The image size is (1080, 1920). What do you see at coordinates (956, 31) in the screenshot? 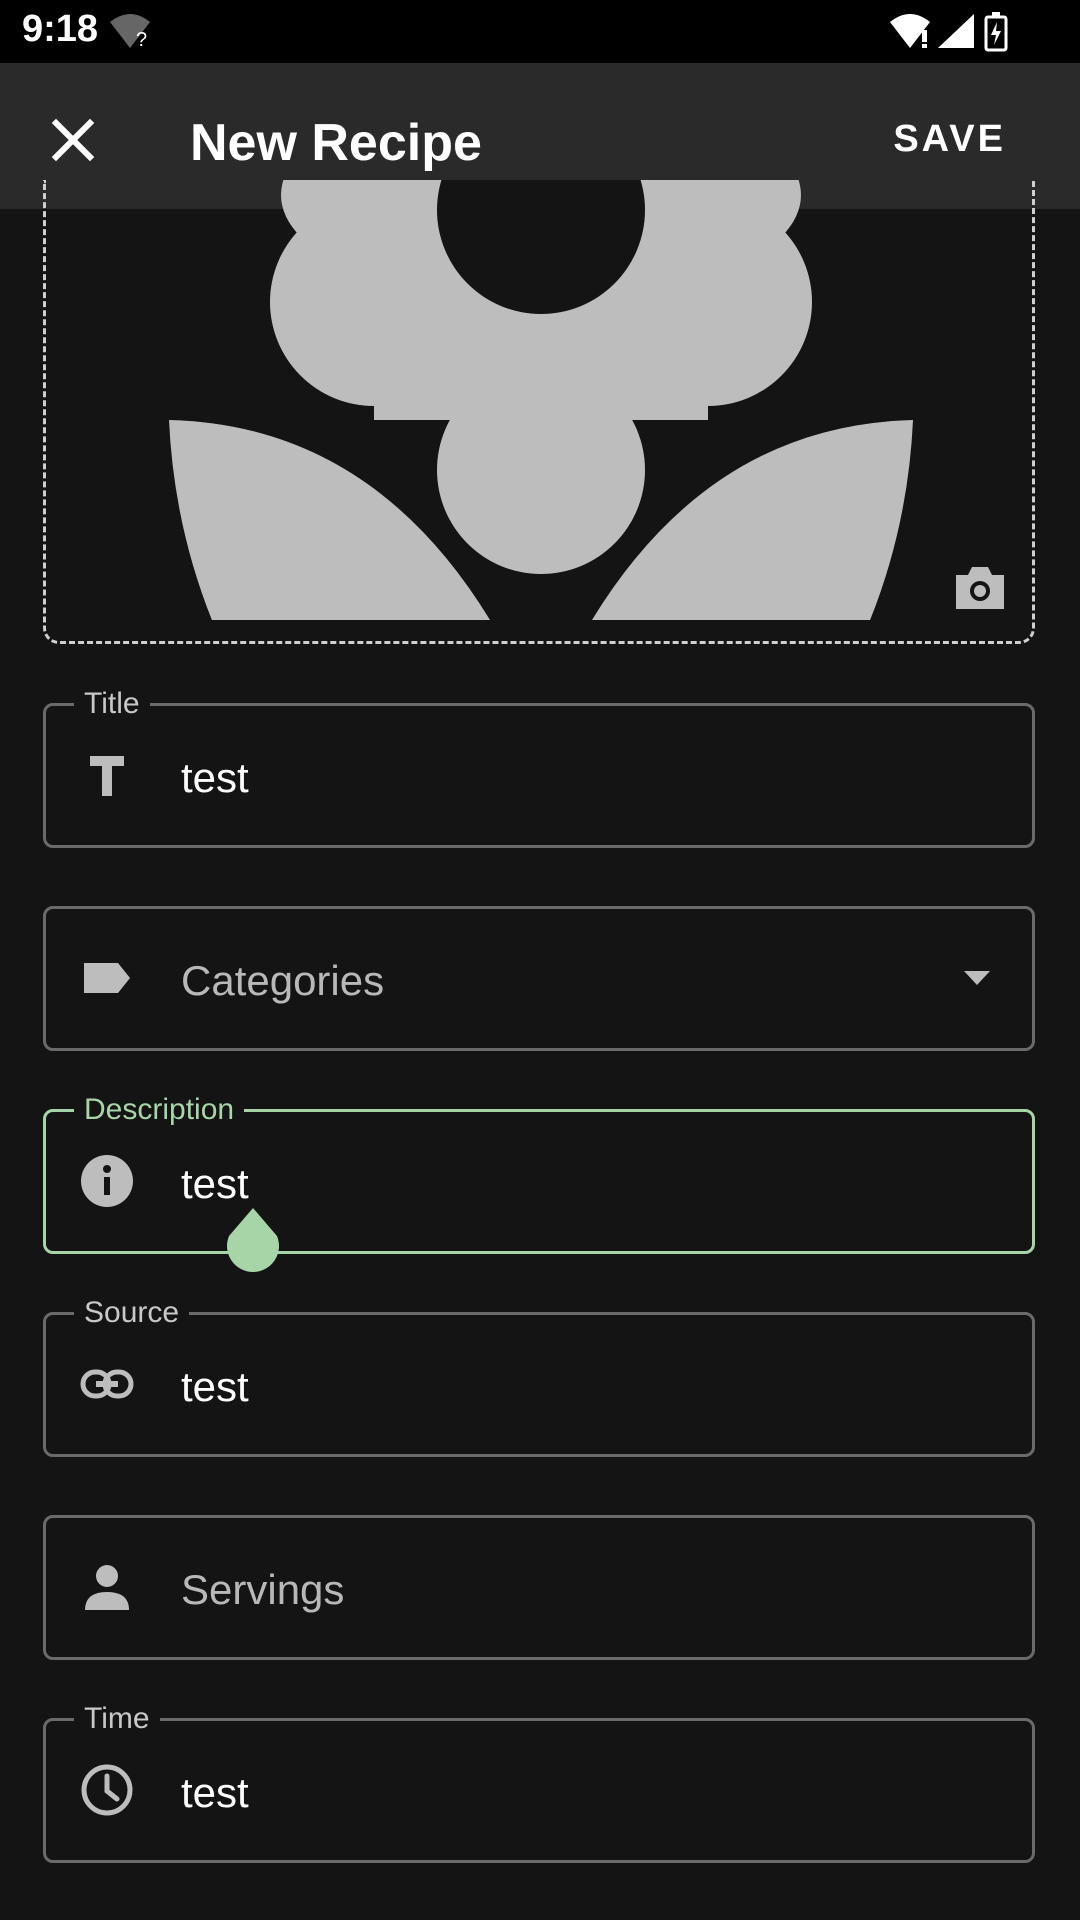
I see `signal-icon` at bounding box center [956, 31].